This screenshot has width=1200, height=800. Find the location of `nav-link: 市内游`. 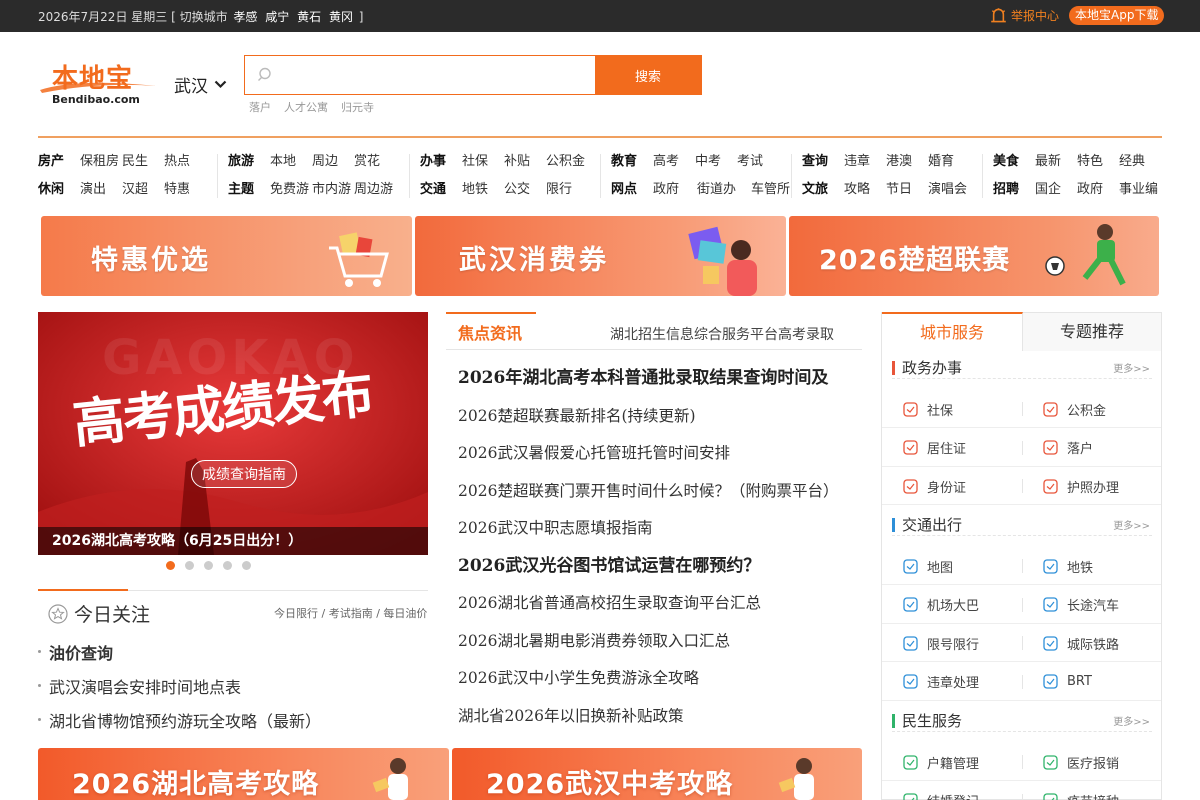

nav-link: 市内游 is located at coordinates (331, 187).